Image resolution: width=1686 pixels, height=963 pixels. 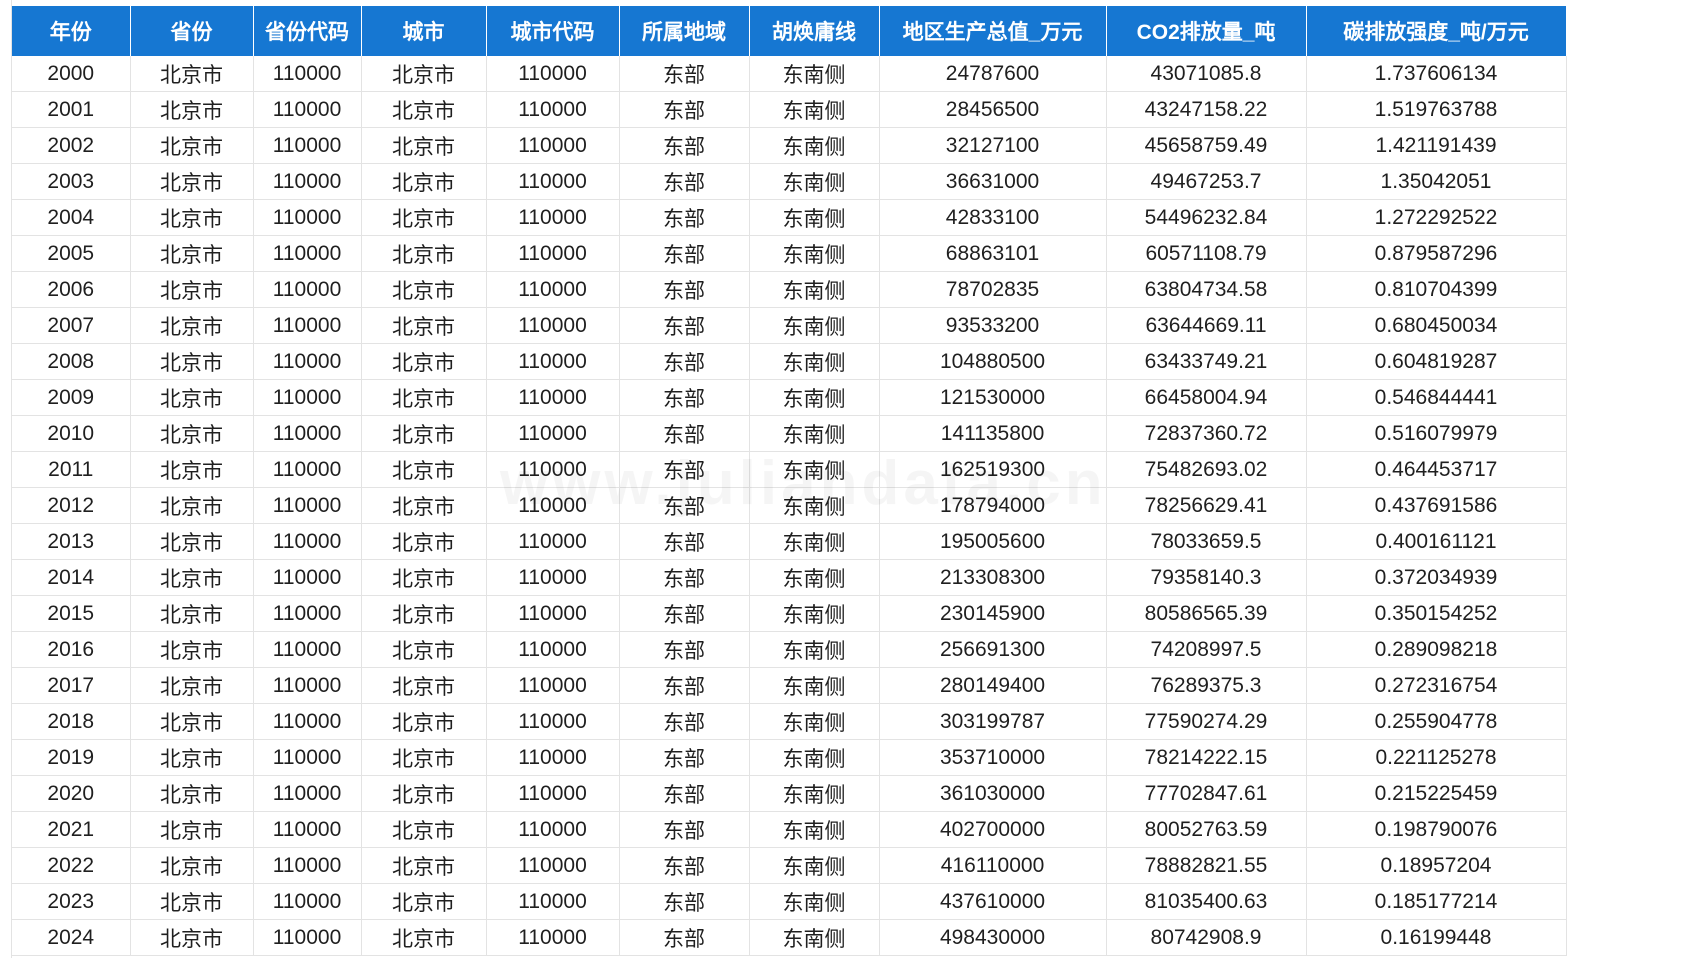 What do you see at coordinates (71, 325) in the screenshot?
I see `cell-year: 2007` at bounding box center [71, 325].